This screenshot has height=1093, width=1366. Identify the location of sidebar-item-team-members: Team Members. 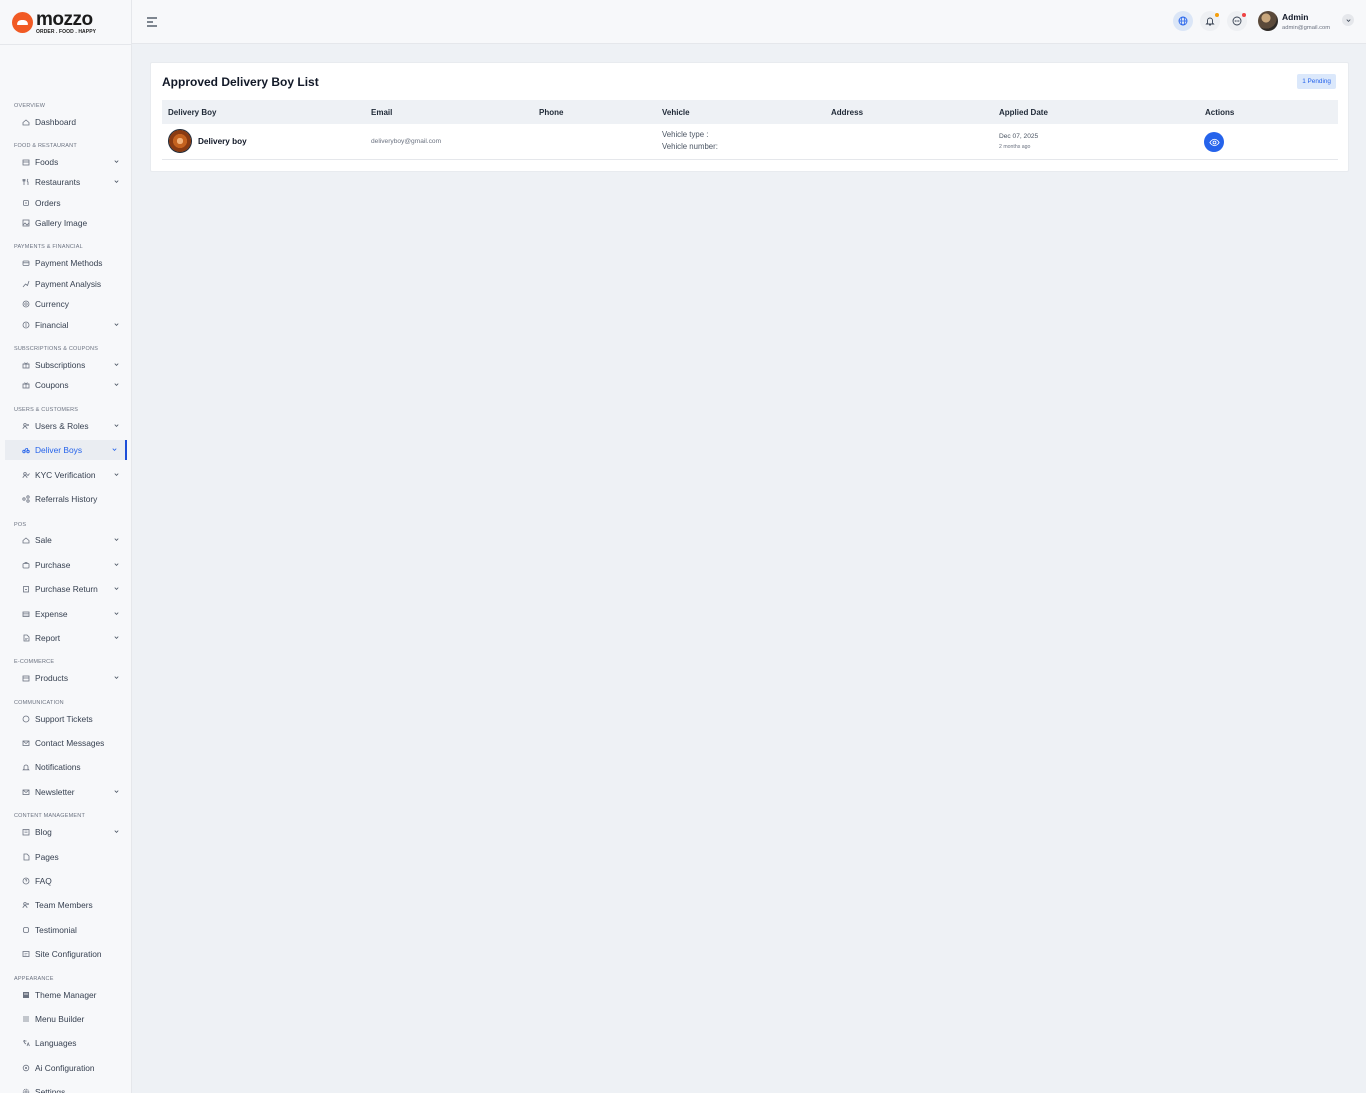
(66, 905).